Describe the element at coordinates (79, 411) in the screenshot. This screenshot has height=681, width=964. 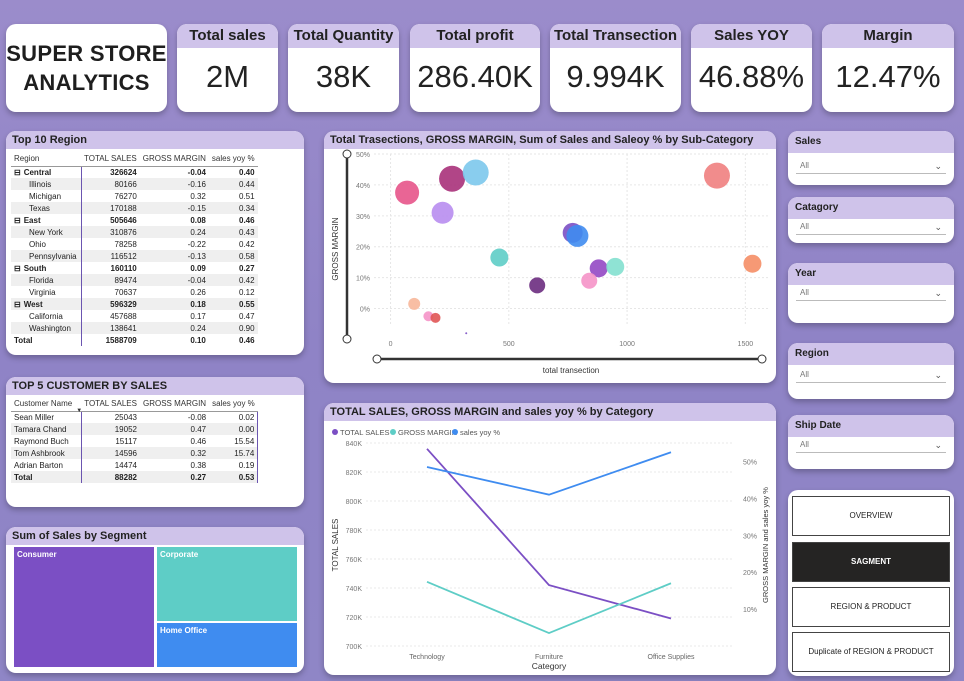
I see `sort-descending-icon: ▼` at that location.